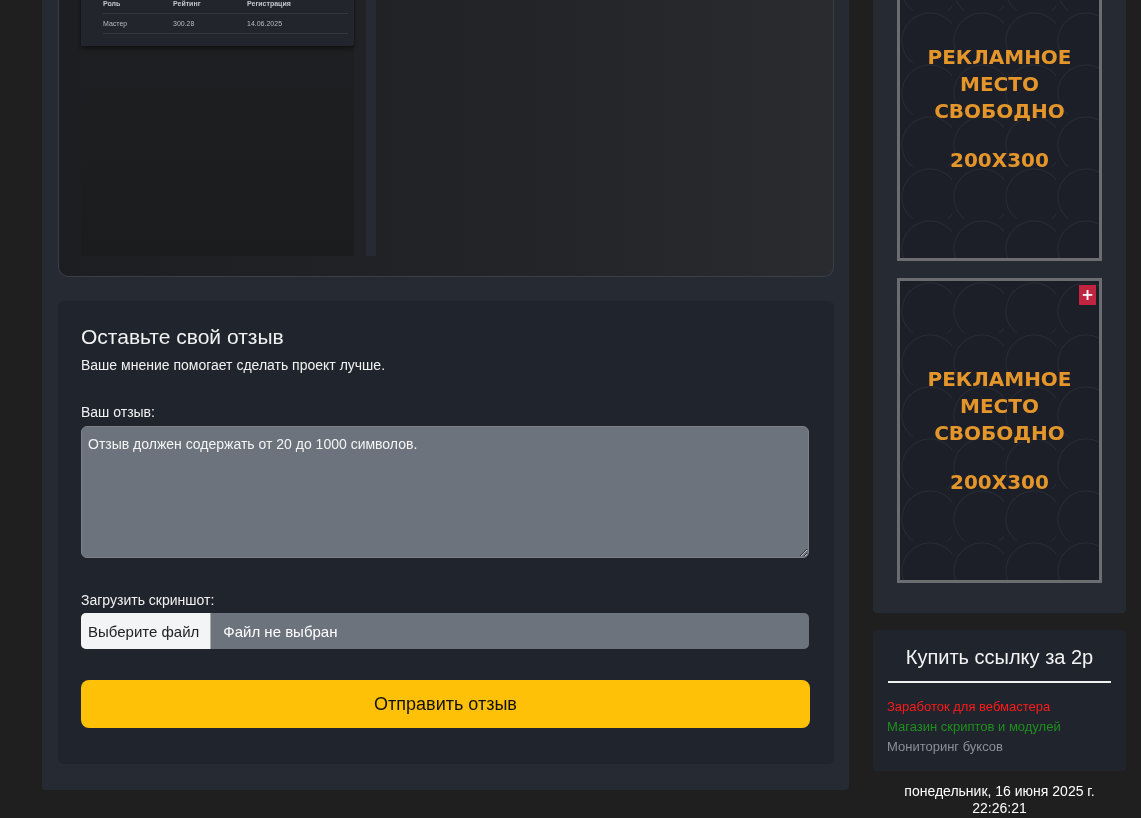  Describe the element at coordinates (445, 704) in the screenshot. I see `submit-button: Отправить отзыв` at that location.